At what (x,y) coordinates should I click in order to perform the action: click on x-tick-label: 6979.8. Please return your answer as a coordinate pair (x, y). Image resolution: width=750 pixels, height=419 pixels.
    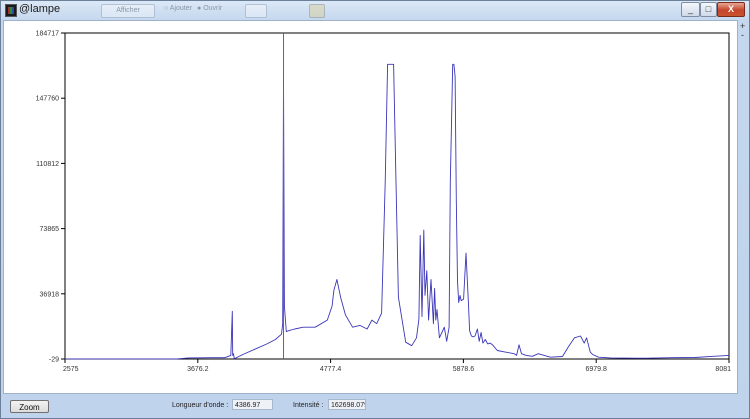
    Looking at the image, I should click on (596, 369).